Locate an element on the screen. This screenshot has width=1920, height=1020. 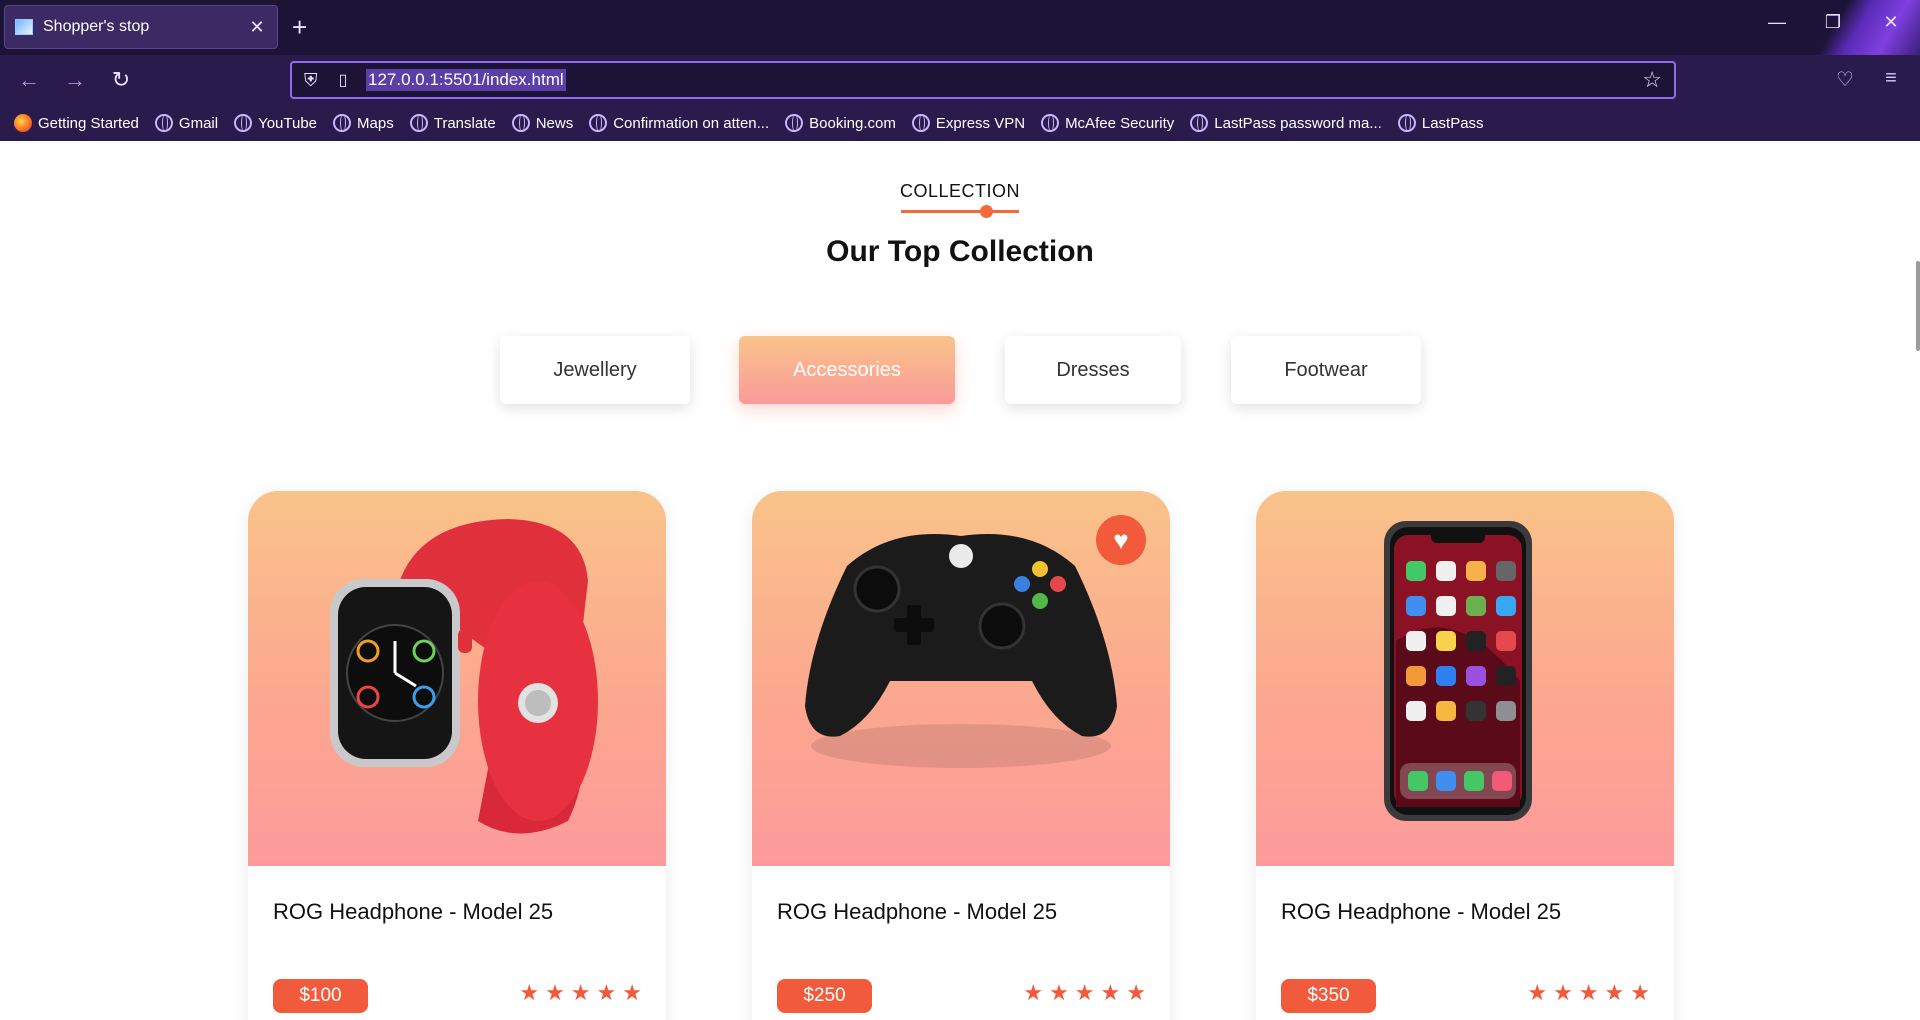
category-dresses-button: Dresses is located at coordinates (1093, 370).